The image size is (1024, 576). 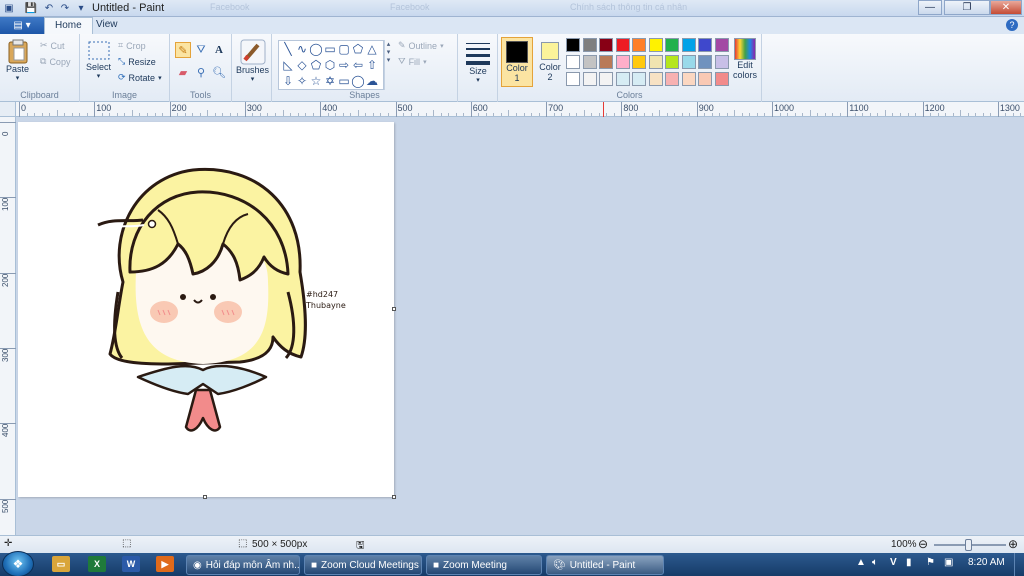 What do you see at coordinates (316, 49) in the screenshot?
I see `oval-shape-icon: ◯` at bounding box center [316, 49].